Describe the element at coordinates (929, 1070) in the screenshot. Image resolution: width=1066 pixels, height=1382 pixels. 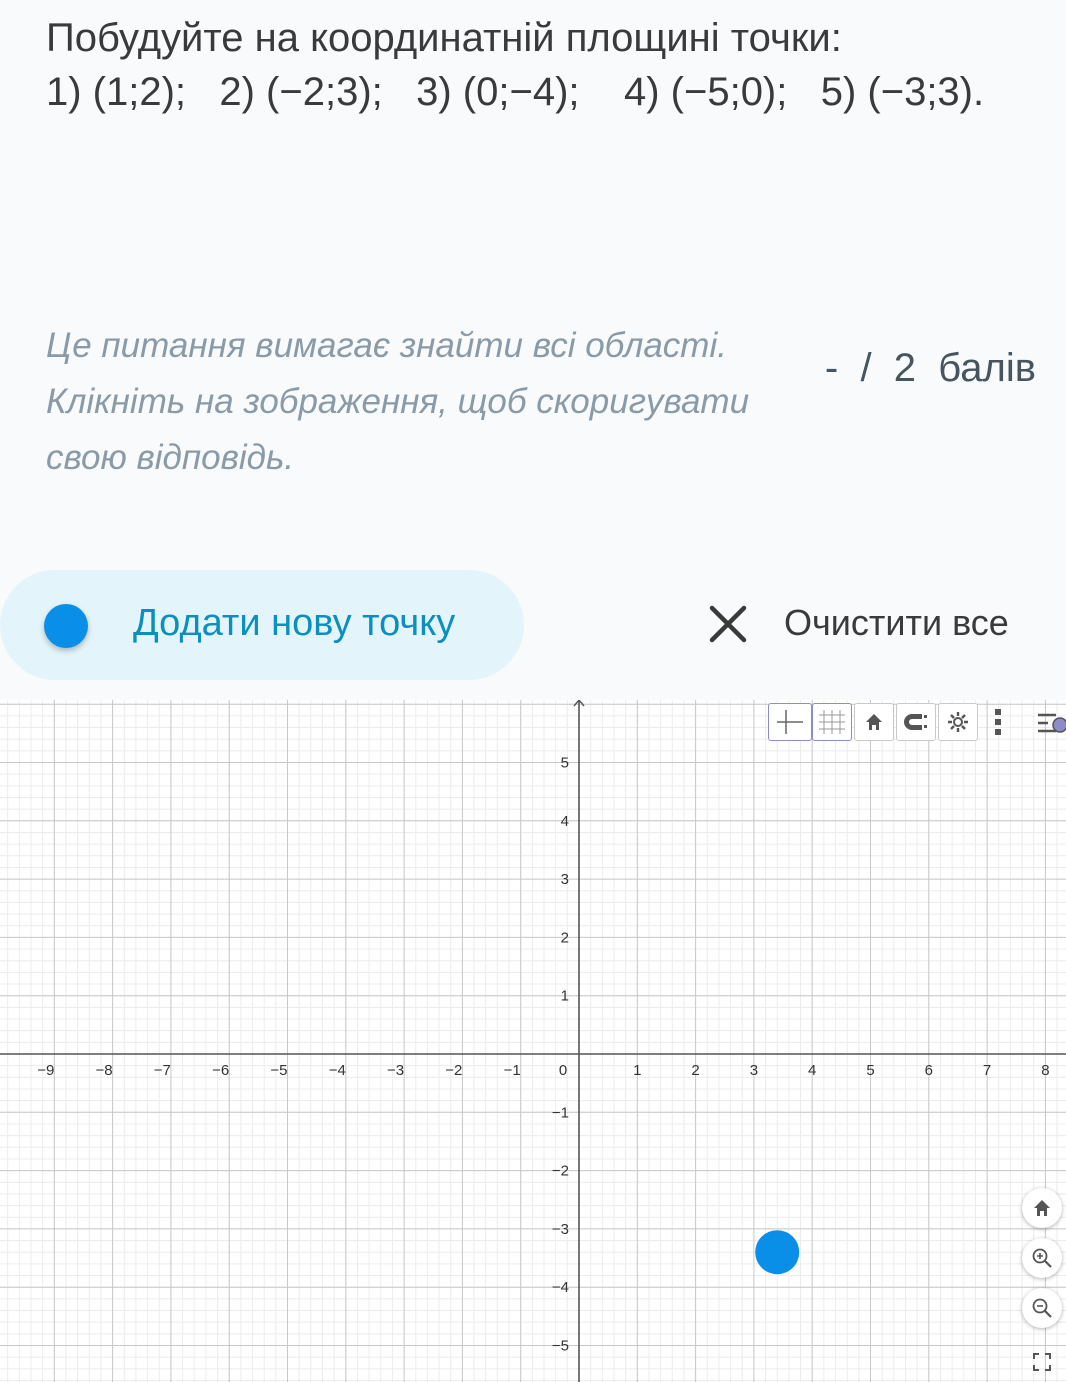
I see `x-tick-label: 6` at that location.